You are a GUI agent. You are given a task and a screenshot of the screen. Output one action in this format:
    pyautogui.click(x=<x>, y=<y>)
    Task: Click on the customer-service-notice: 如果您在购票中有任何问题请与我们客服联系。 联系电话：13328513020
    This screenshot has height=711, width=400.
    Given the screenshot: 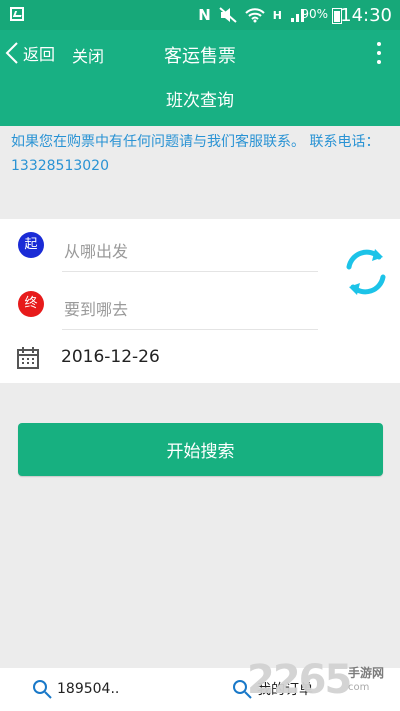 What is the action you would take?
    pyautogui.click(x=195, y=154)
    